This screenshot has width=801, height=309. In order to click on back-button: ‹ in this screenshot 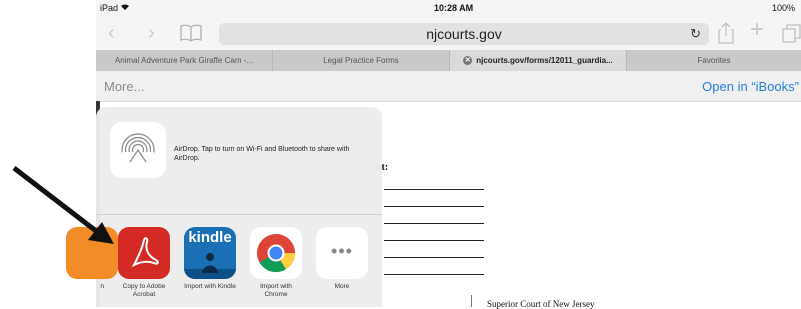, I will do `click(111, 33)`.